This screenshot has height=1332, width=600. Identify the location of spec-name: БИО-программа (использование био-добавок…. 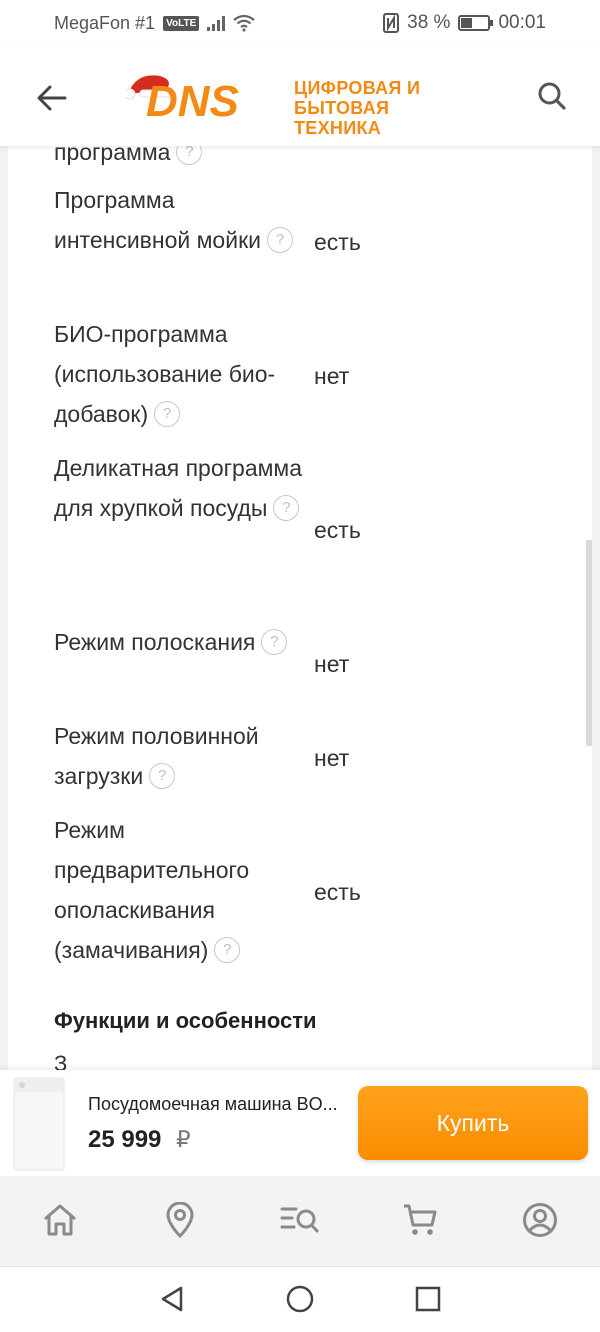
(179, 374).